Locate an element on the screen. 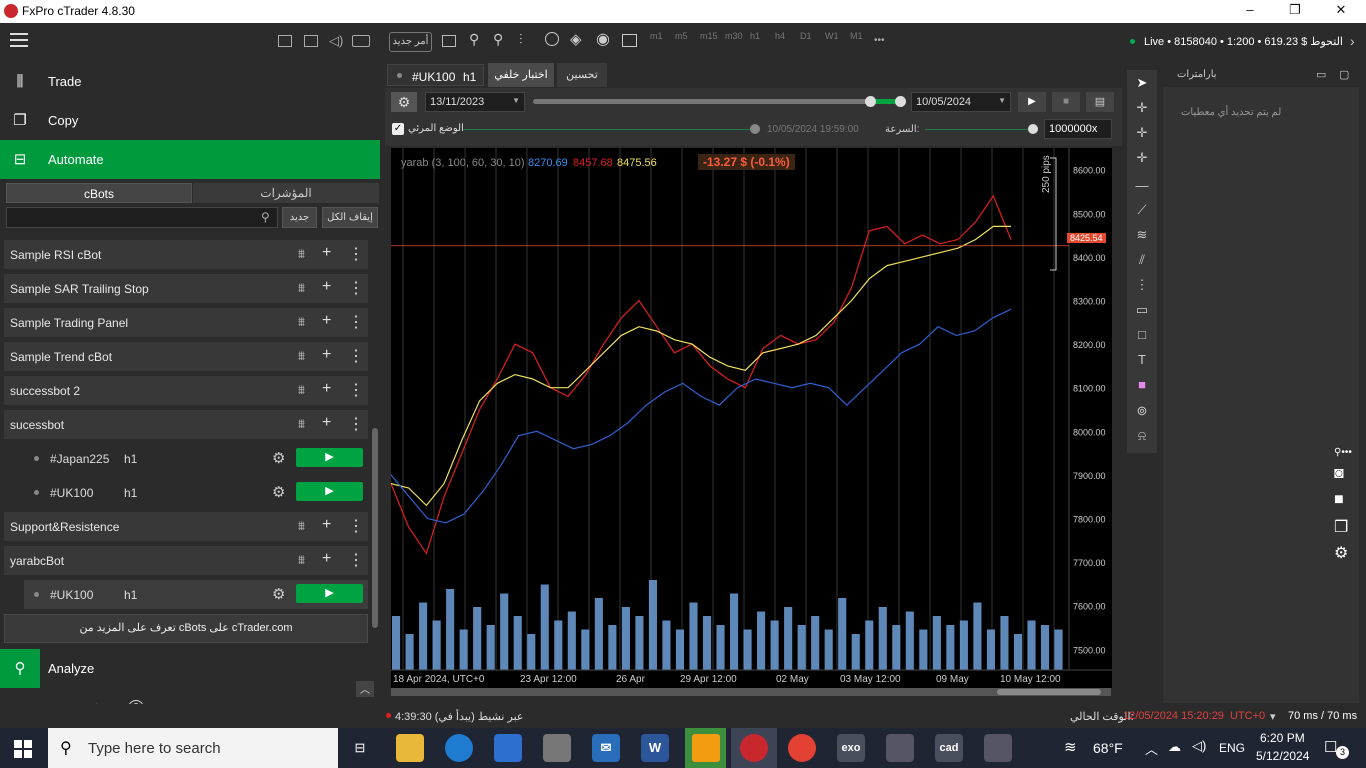 Image resolution: width=1366 pixels, height=768 pixels. new-cbot-button: جديد is located at coordinates (299, 217).